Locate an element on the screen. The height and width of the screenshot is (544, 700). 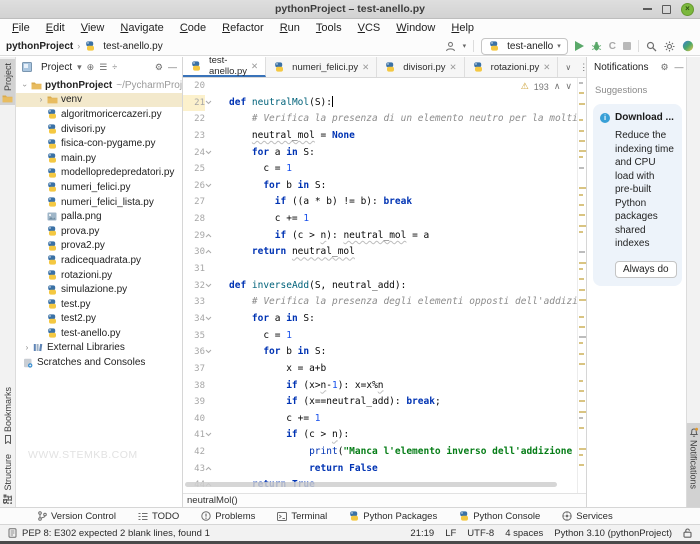
tree-item: numeri_felici.py is located at coordinates (99, 187).